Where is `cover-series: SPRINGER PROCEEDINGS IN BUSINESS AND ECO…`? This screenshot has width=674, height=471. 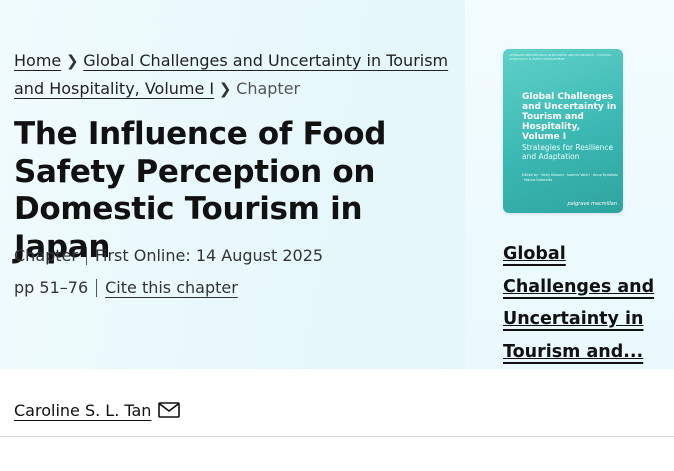 cover-series: SPRINGER PROCEEDINGS IN BUSINESS AND ECO… is located at coordinates (560, 57).